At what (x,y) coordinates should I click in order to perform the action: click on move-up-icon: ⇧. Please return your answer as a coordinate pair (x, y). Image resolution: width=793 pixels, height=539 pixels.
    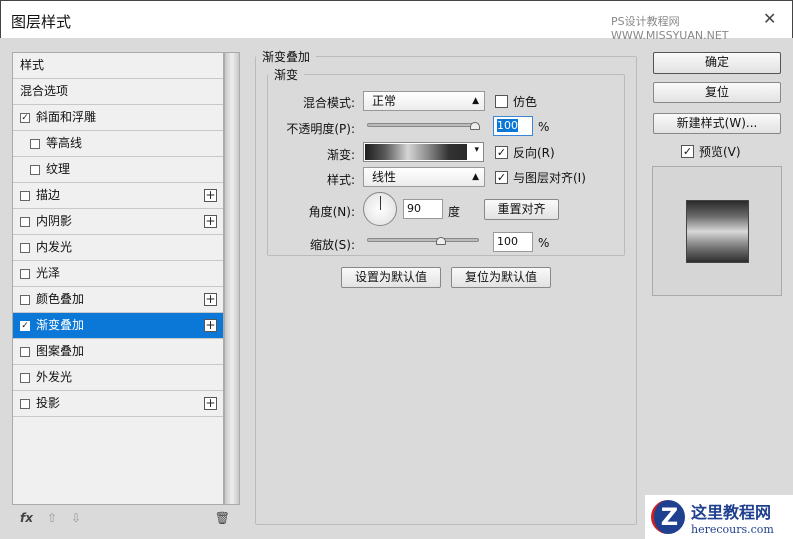
    Looking at the image, I should click on (52, 518).